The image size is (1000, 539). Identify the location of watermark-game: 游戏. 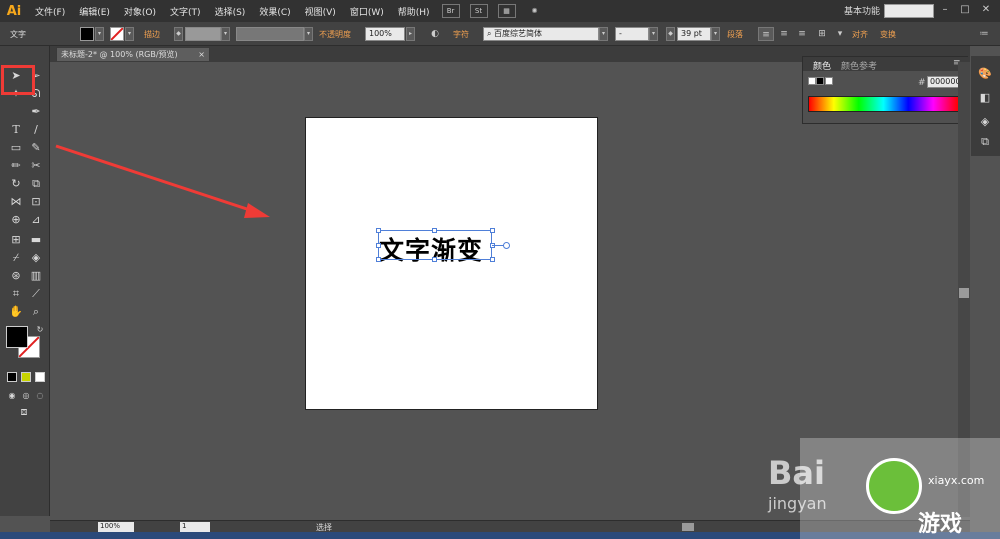
(940, 524).